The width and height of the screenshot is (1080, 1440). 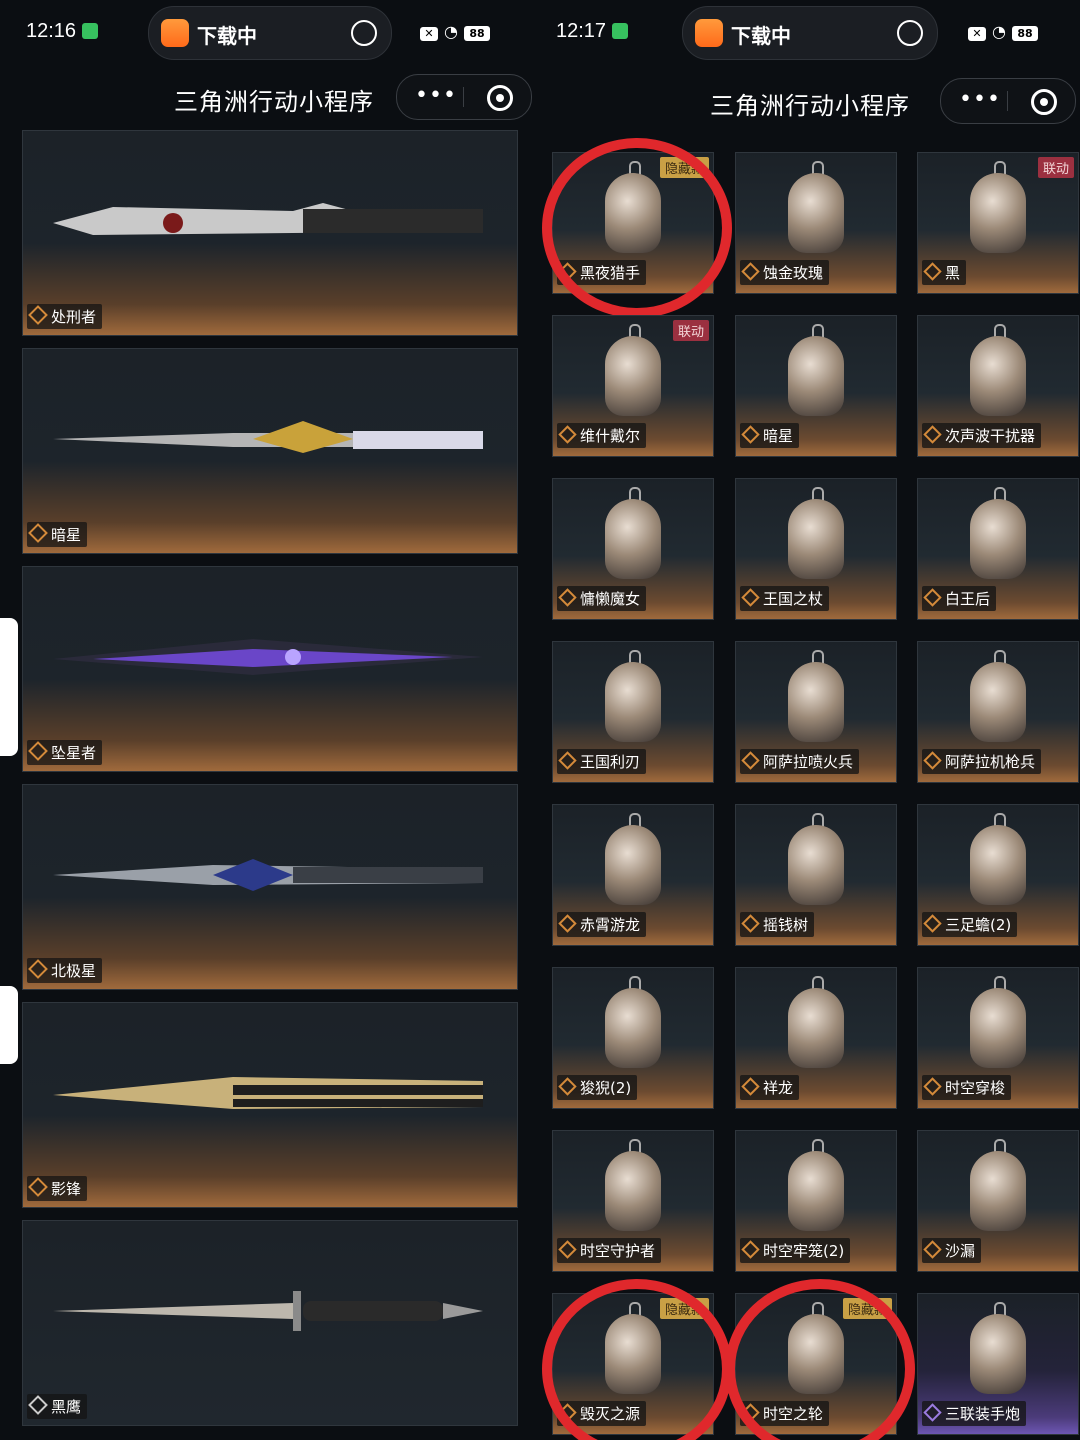 What do you see at coordinates (816, 1038) in the screenshot?
I see `pendant-tile: 祥龙` at bounding box center [816, 1038].